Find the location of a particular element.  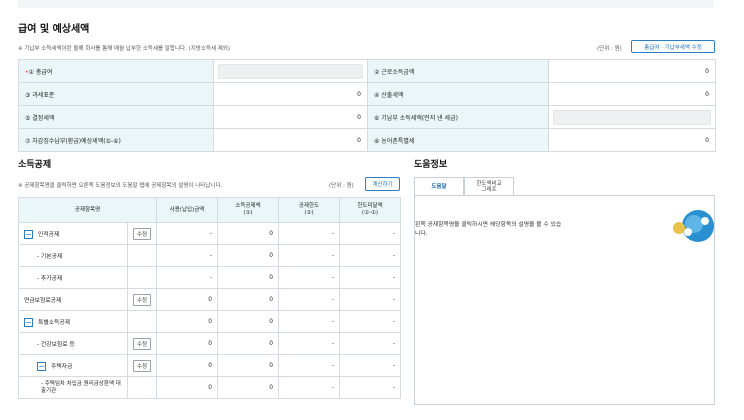

prepaid-tax-input is located at coordinates (632, 117).